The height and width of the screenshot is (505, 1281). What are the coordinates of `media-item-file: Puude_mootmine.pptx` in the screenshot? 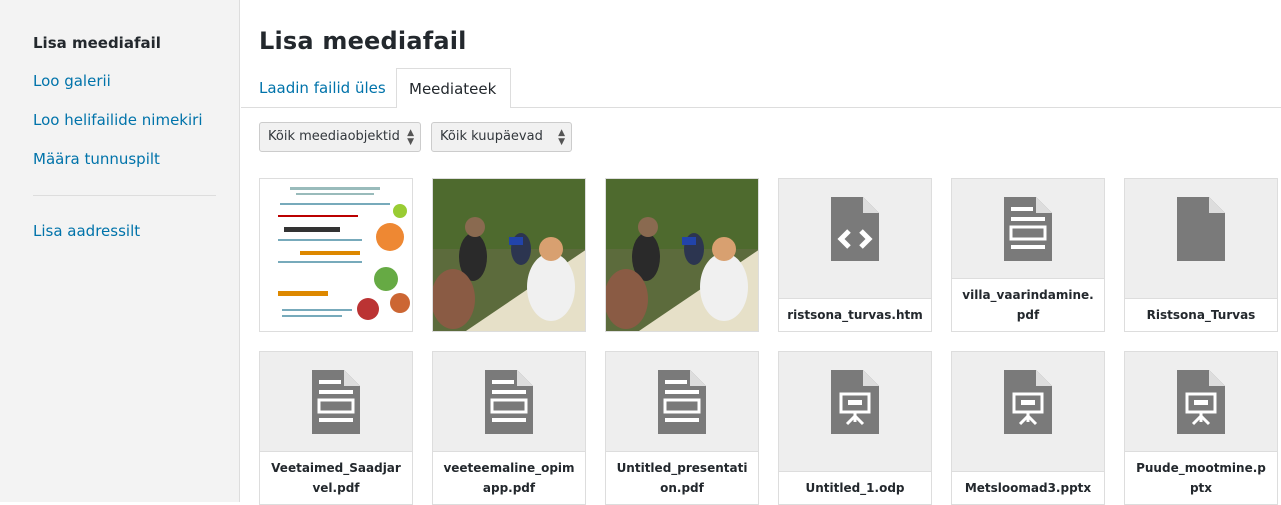 It's located at (1201, 428).